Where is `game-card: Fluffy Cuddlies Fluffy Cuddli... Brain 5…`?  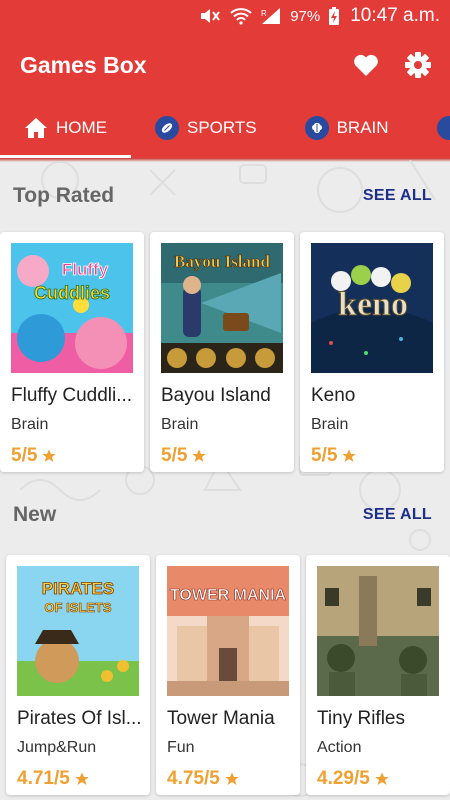 game-card: Fluffy Cuddlies Fluffy Cuddli... Brain 5… is located at coordinates (72, 352).